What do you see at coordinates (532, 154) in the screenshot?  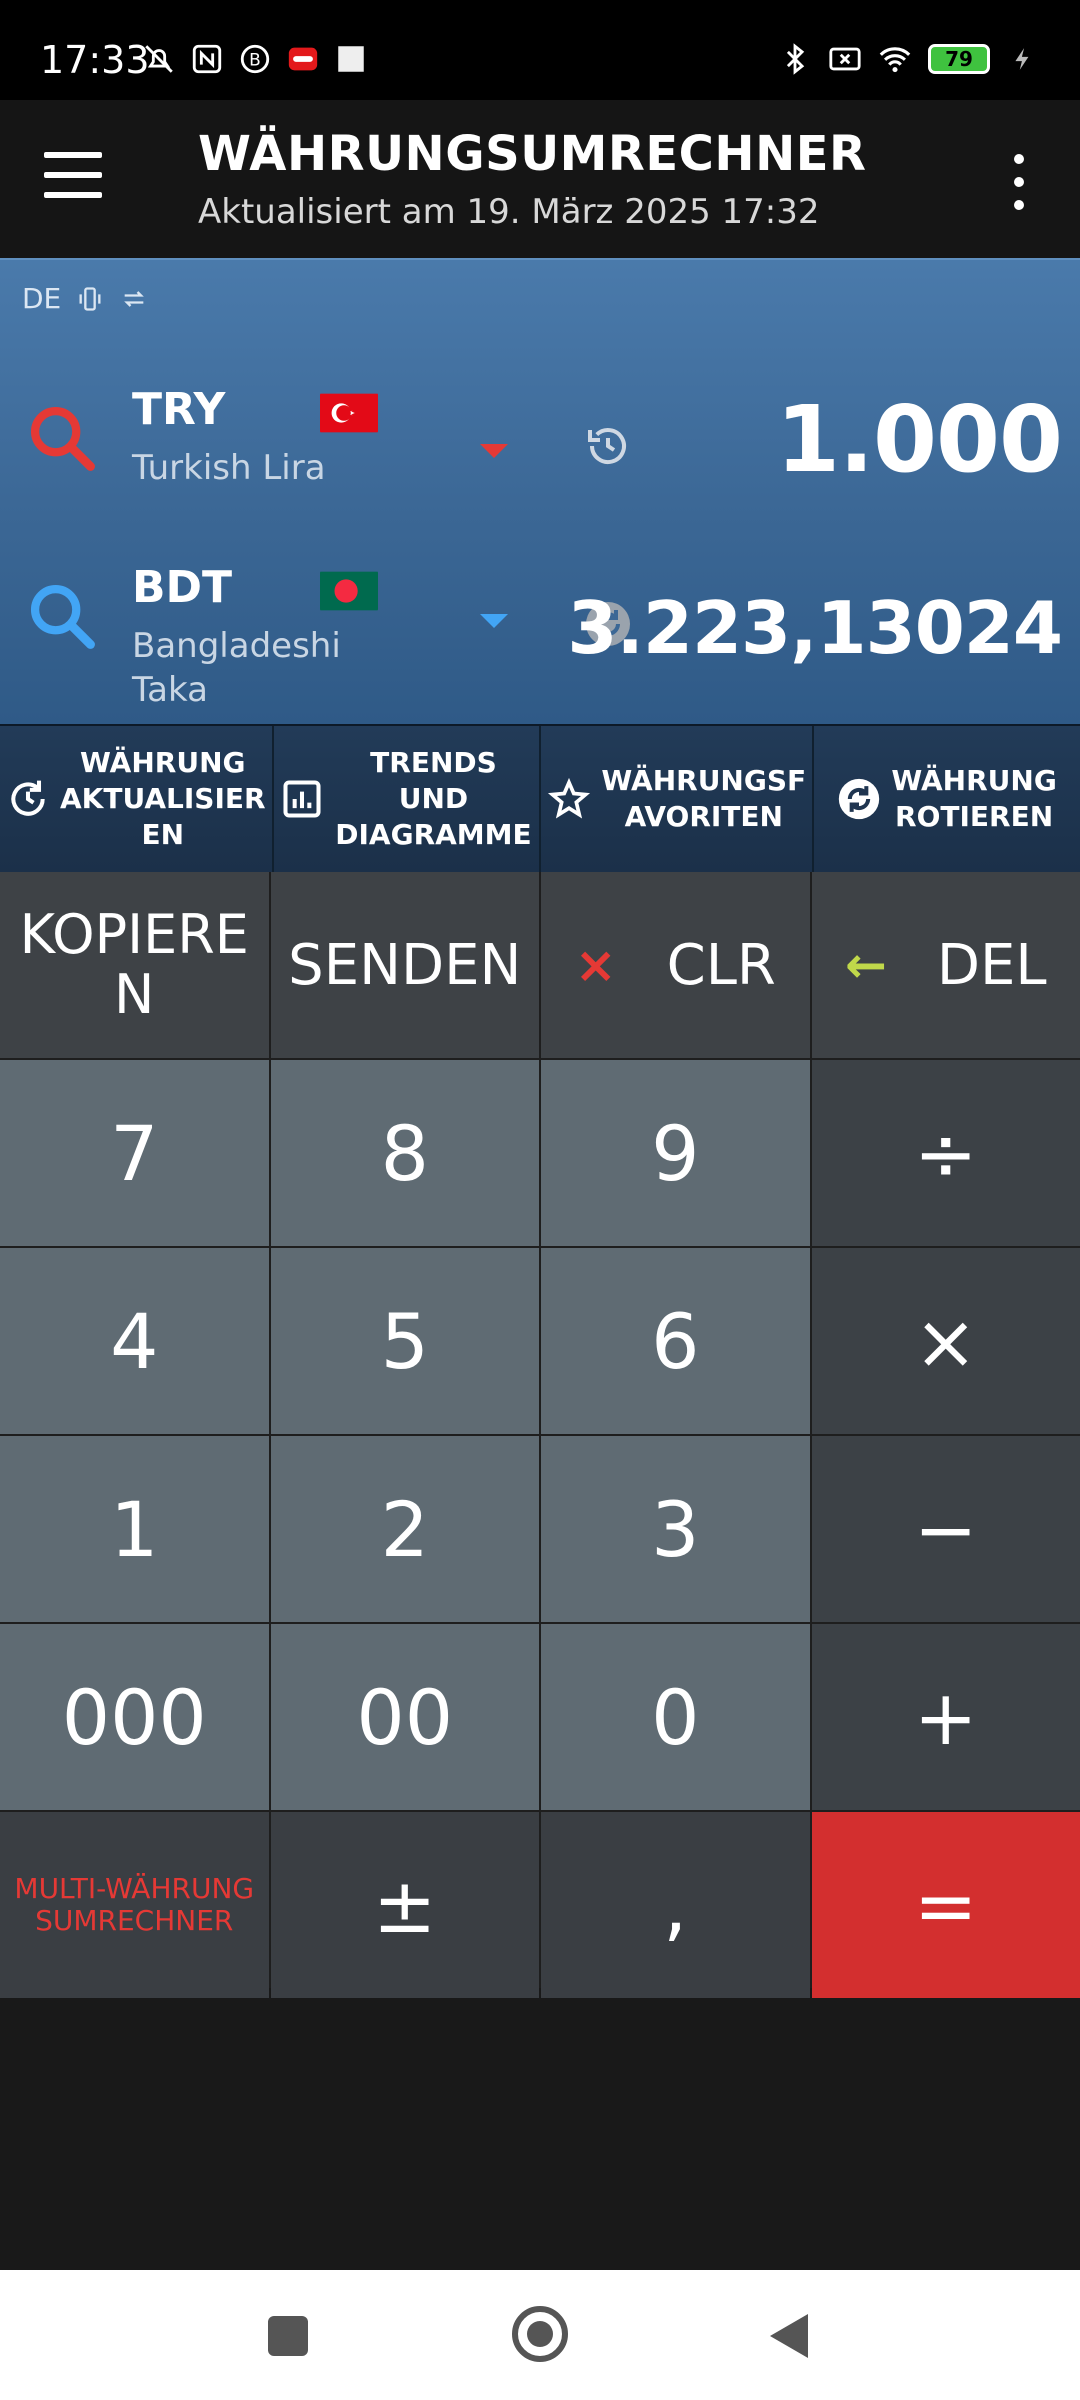 I see `app-title: WÄHRUNGSUMRECHNER` at bounding box center [532, 154].